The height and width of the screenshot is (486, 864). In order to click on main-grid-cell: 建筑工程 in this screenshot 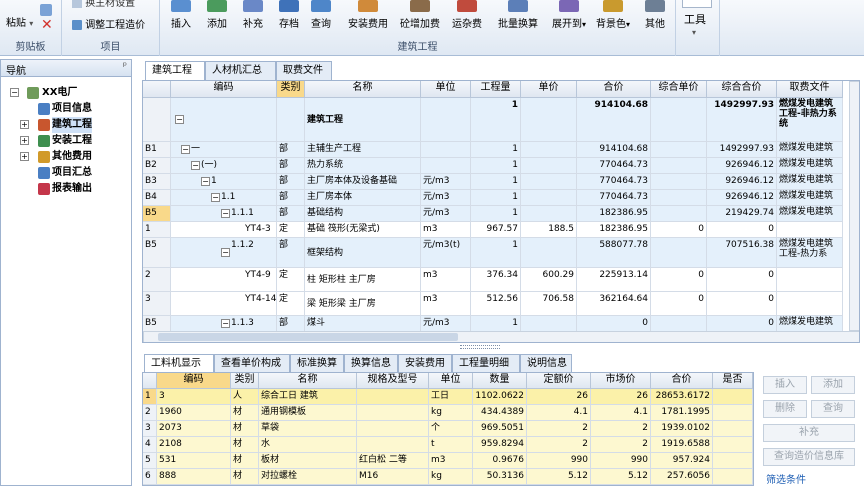, I will do `click(363, 120)`.